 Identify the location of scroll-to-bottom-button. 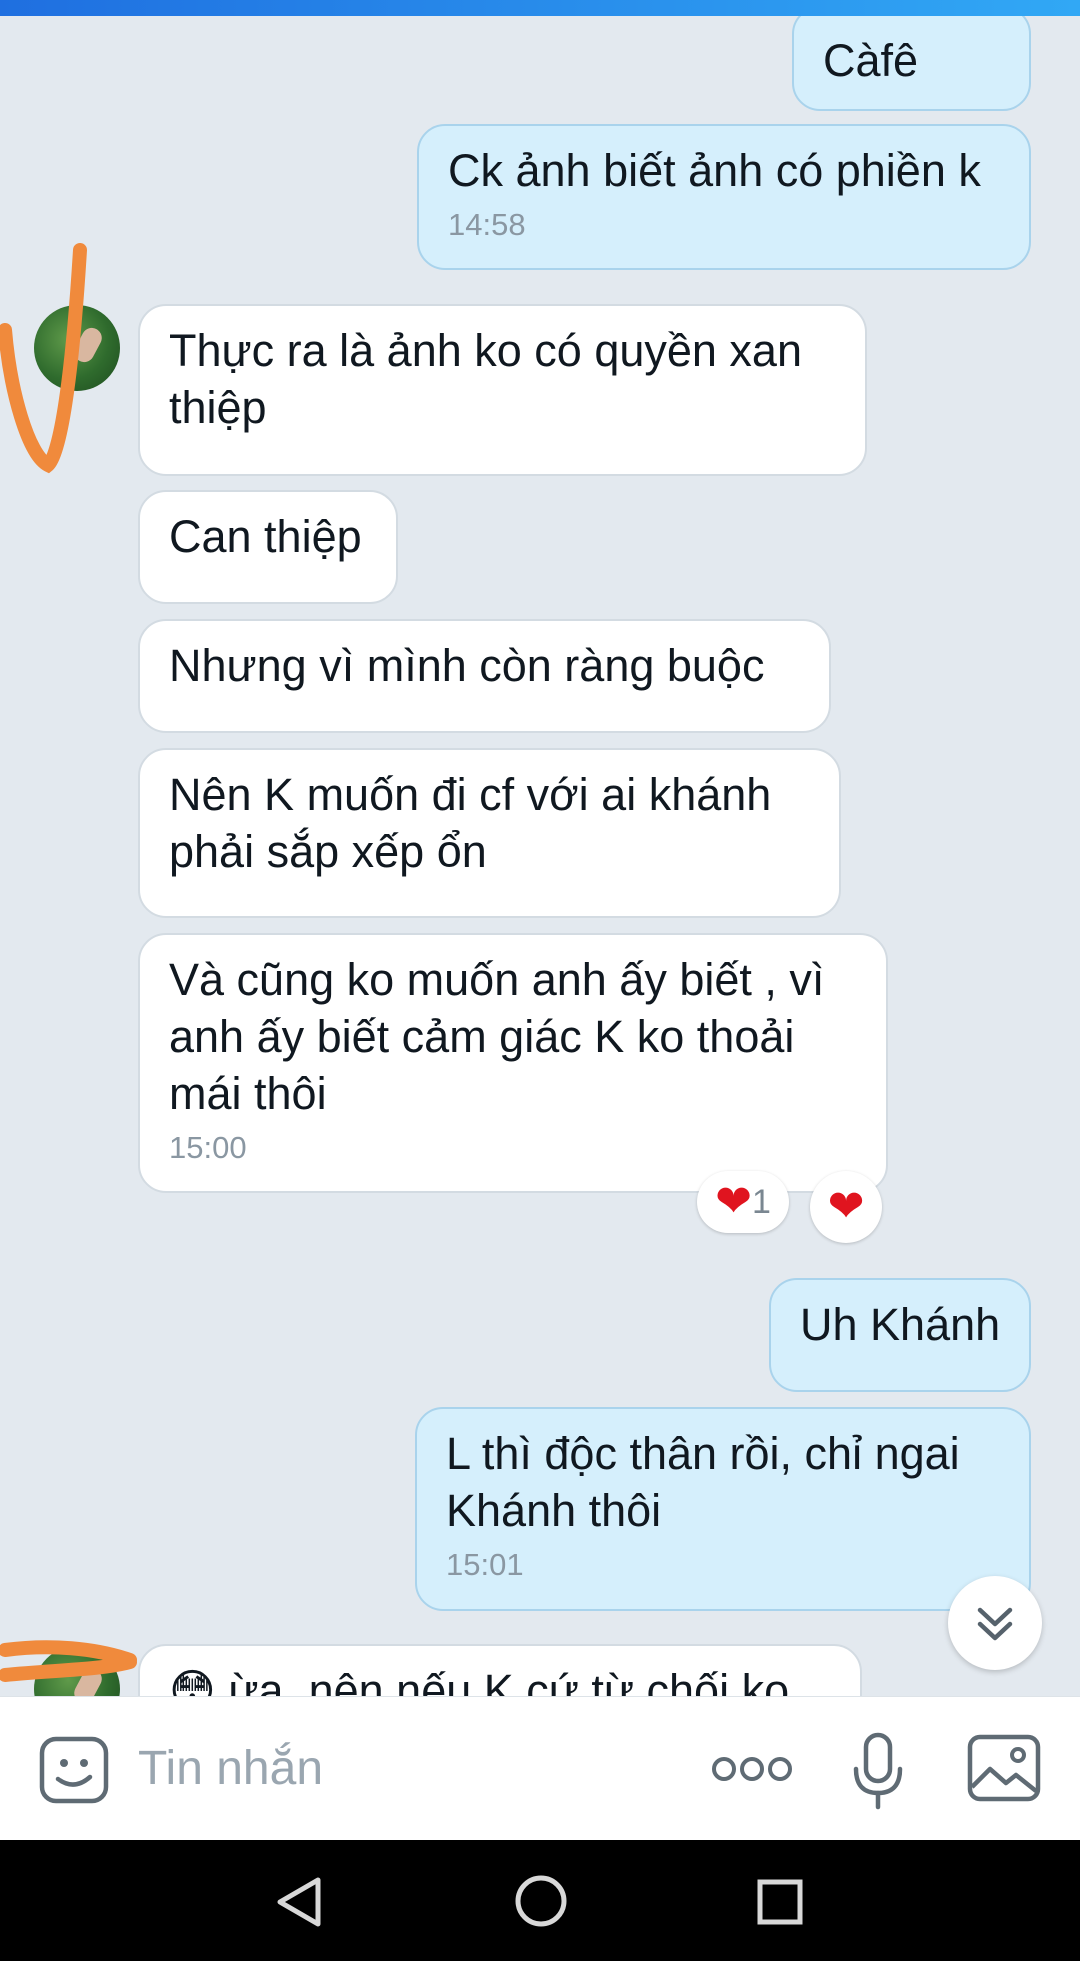
(995, 1623).